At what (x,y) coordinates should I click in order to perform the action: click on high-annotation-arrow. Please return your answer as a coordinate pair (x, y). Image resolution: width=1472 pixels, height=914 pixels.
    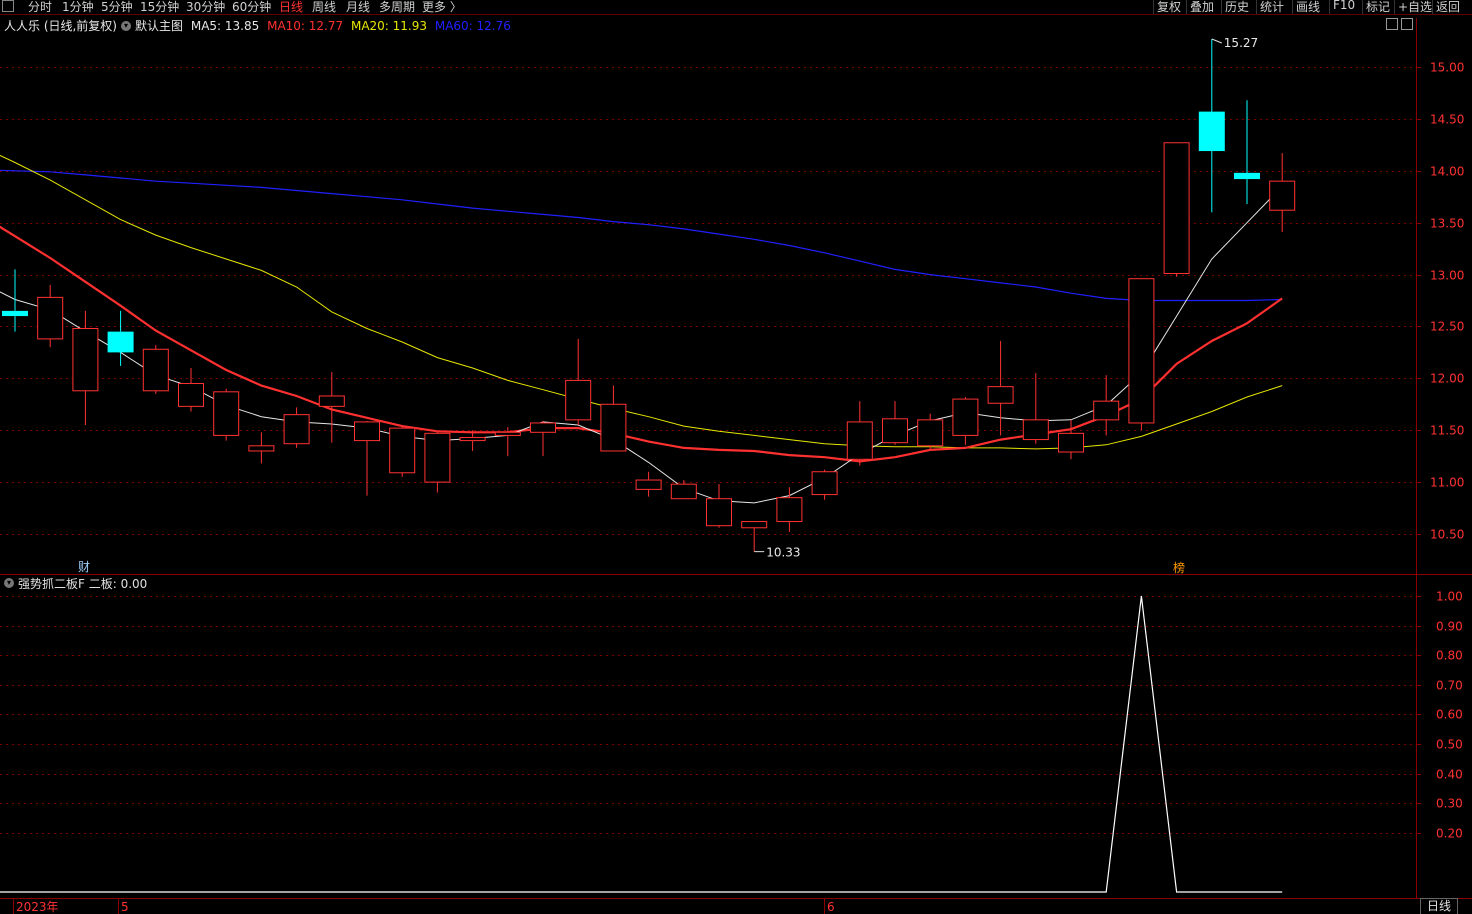
    Looking at the image, I should click on (1216, 41).